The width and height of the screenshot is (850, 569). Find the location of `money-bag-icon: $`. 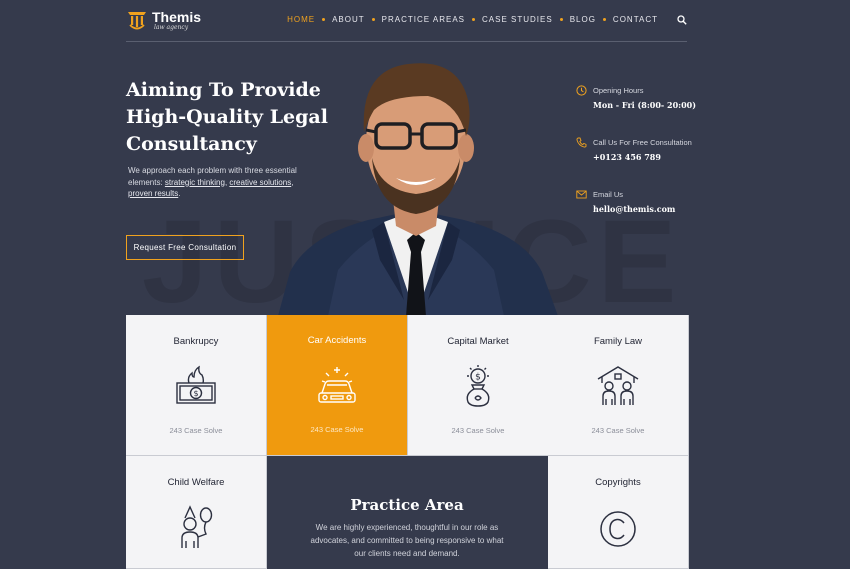

money-bag-icon: $ is located at coordinates (478, 386).